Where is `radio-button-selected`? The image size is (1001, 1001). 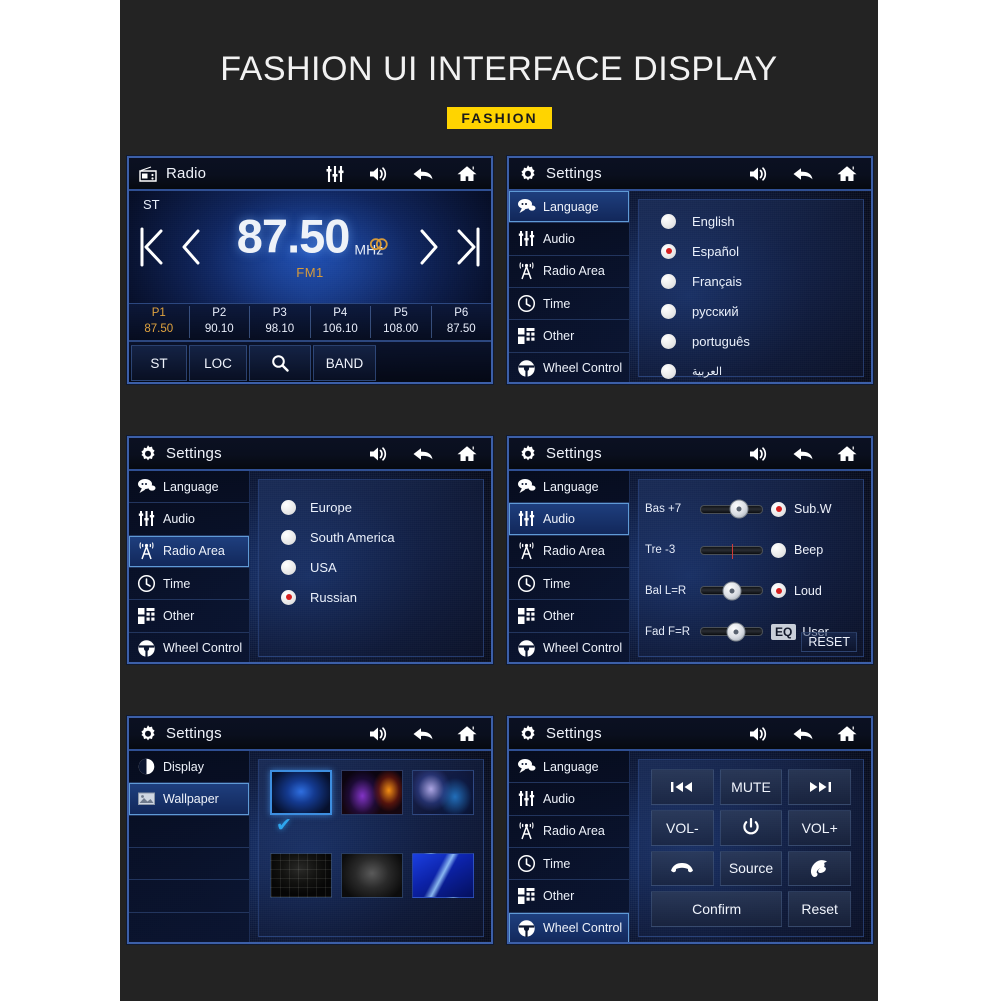
radio-button-selected is located at coordinates (668, 251).